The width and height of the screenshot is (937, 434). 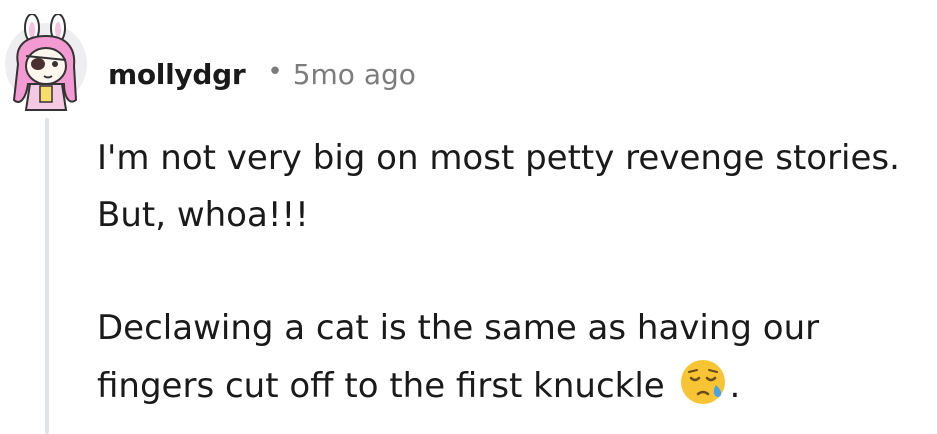 I want to click on thread-collapse-line, so click(x=47, y=276).